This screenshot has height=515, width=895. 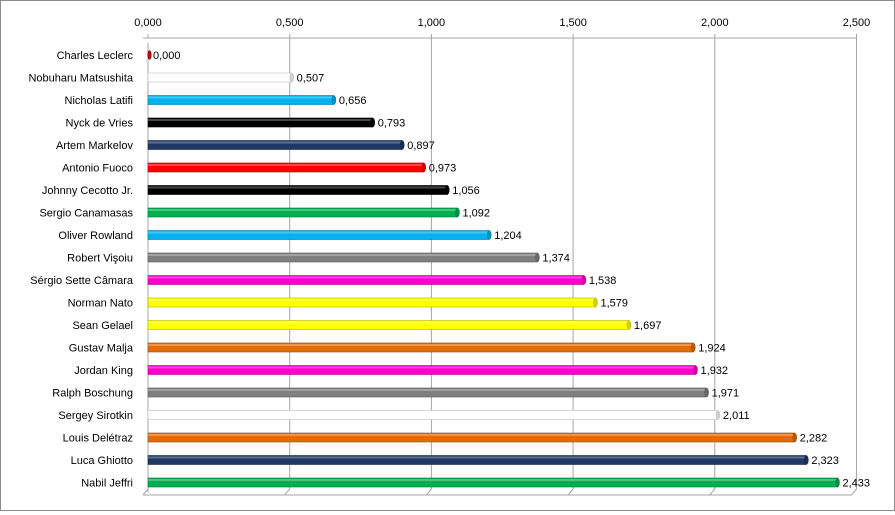 I want to click on value-label: 2,323, so click(x=825, y=461).